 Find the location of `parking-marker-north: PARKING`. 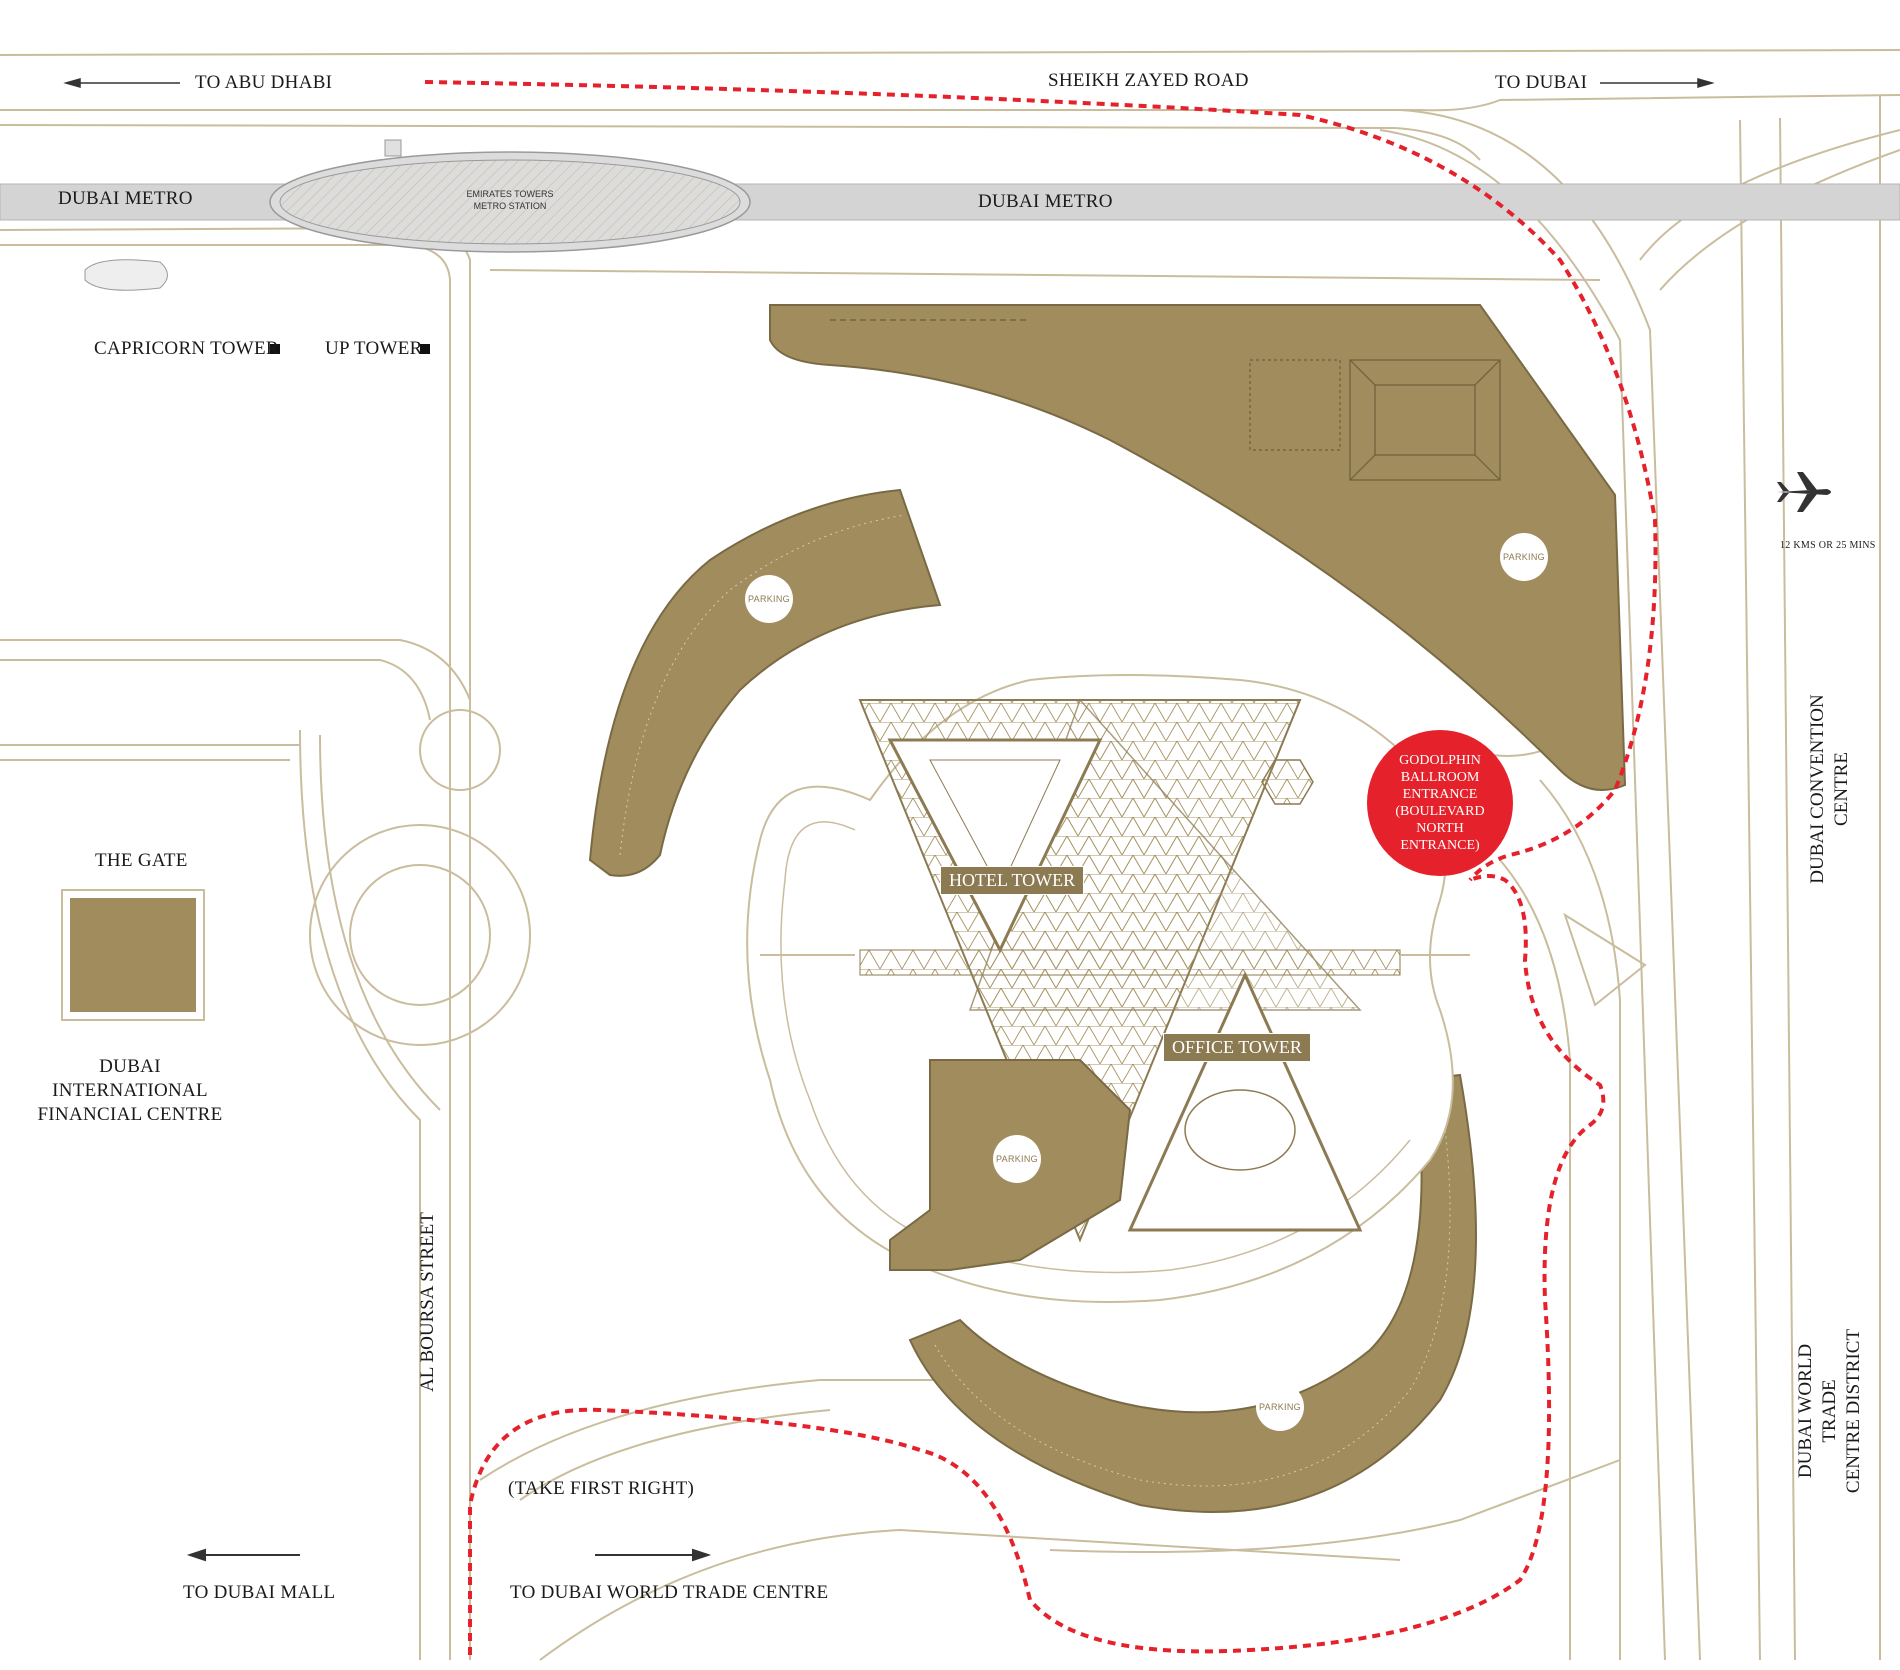

parking-marker-north: PARKING is located at coordinates (1524, 557).